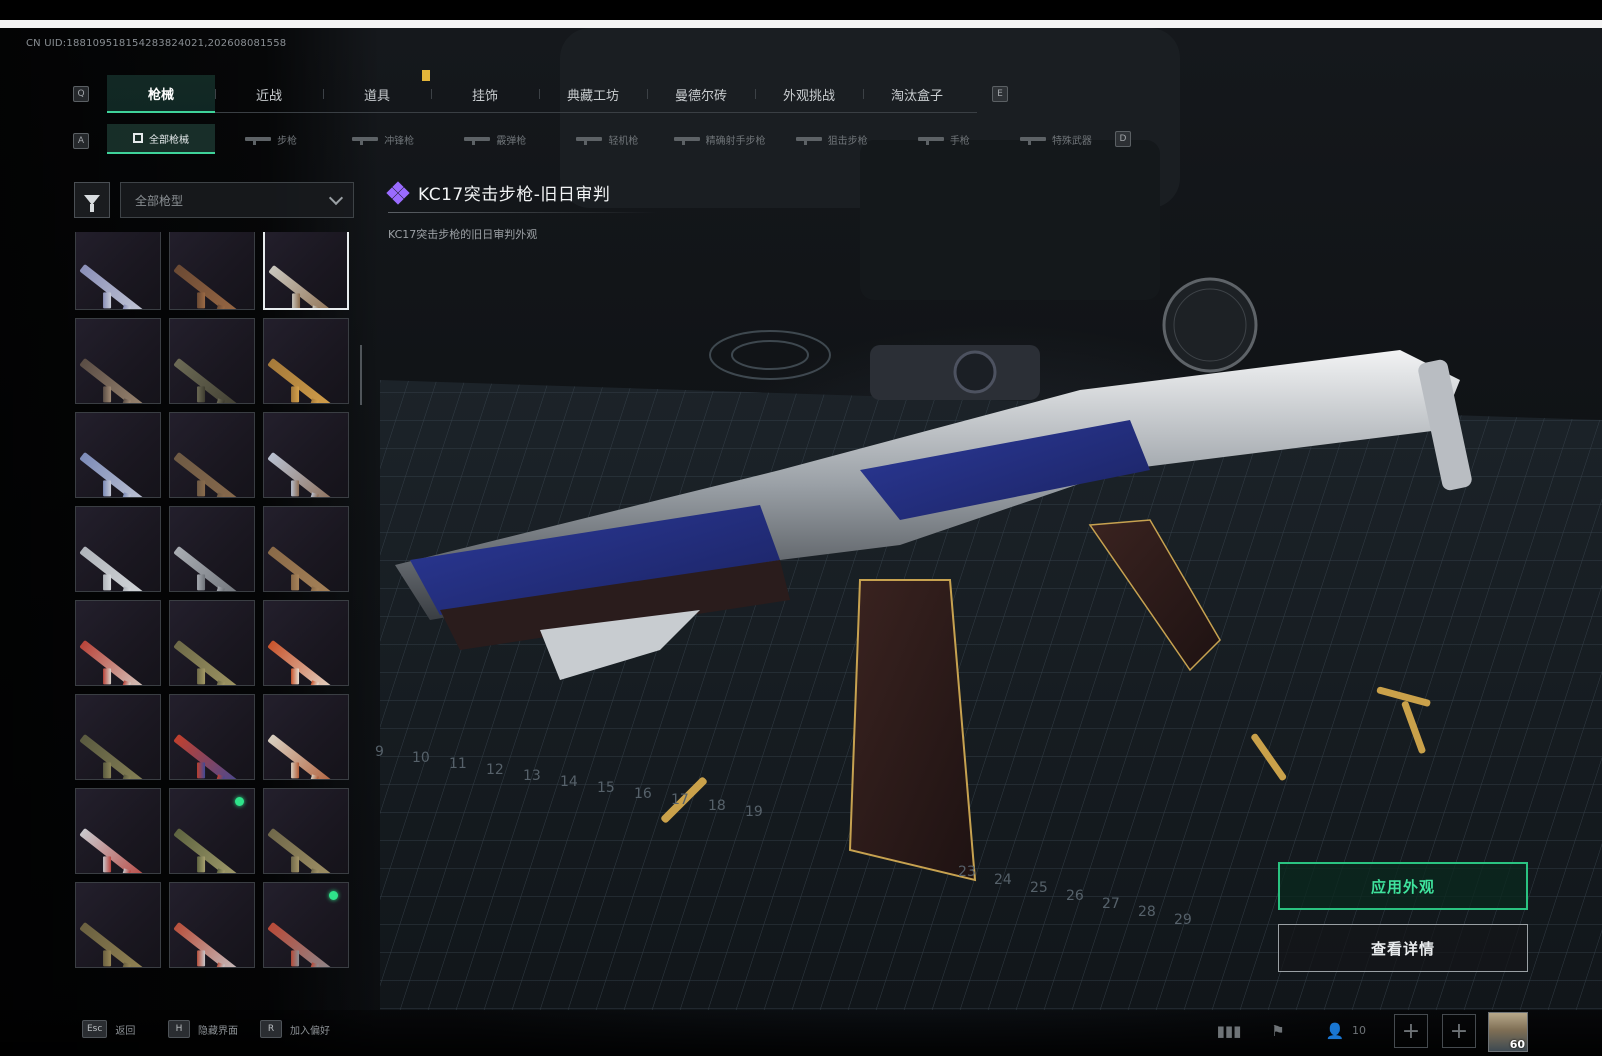 The image size is (1602, 1056). I want to click on subtab-label: 全部枪械, so click(169, 140).